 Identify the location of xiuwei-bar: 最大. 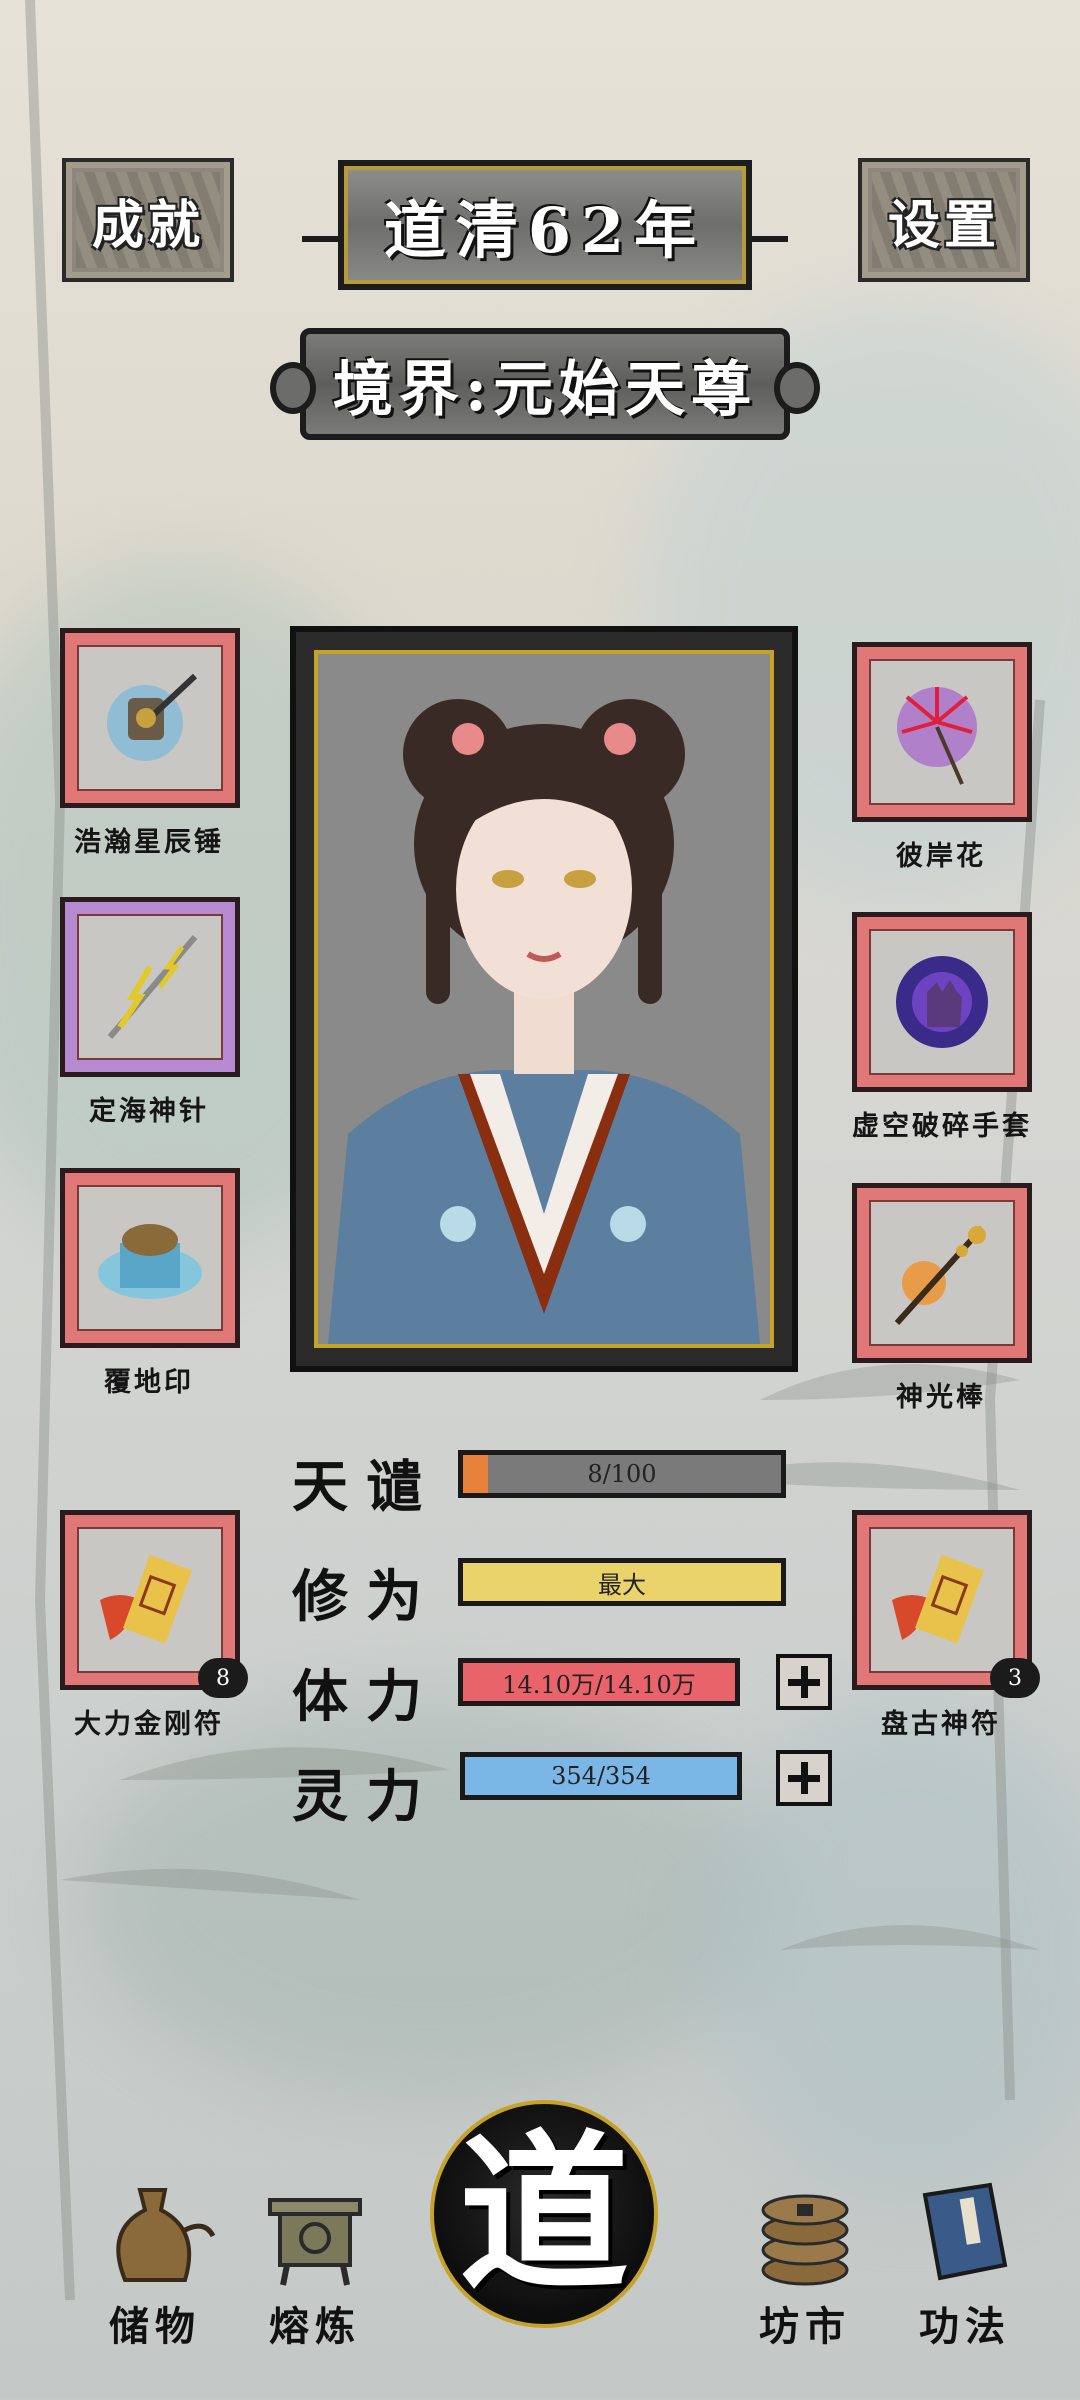
(622, 1582).